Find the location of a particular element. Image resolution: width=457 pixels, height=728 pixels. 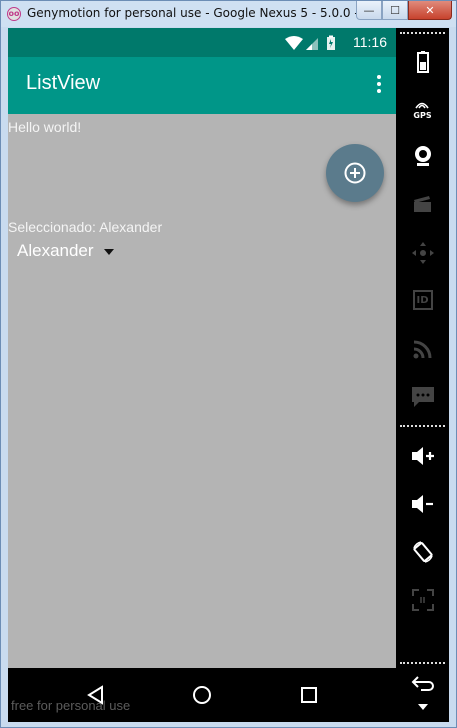

signal-icon is located at coordinates (312, 44).